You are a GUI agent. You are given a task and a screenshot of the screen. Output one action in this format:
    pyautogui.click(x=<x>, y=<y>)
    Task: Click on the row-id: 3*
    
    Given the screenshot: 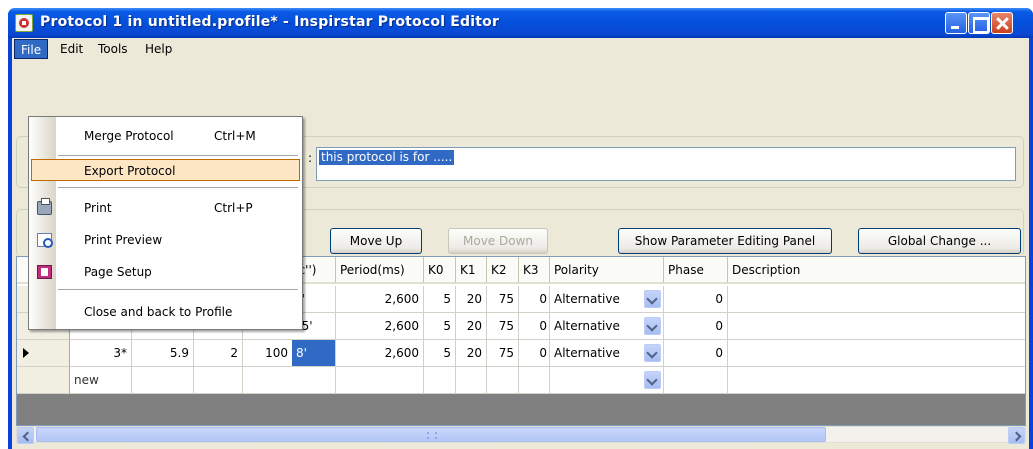 What is the action you would take?
    pyautogui.click(x=101, y=353)
    